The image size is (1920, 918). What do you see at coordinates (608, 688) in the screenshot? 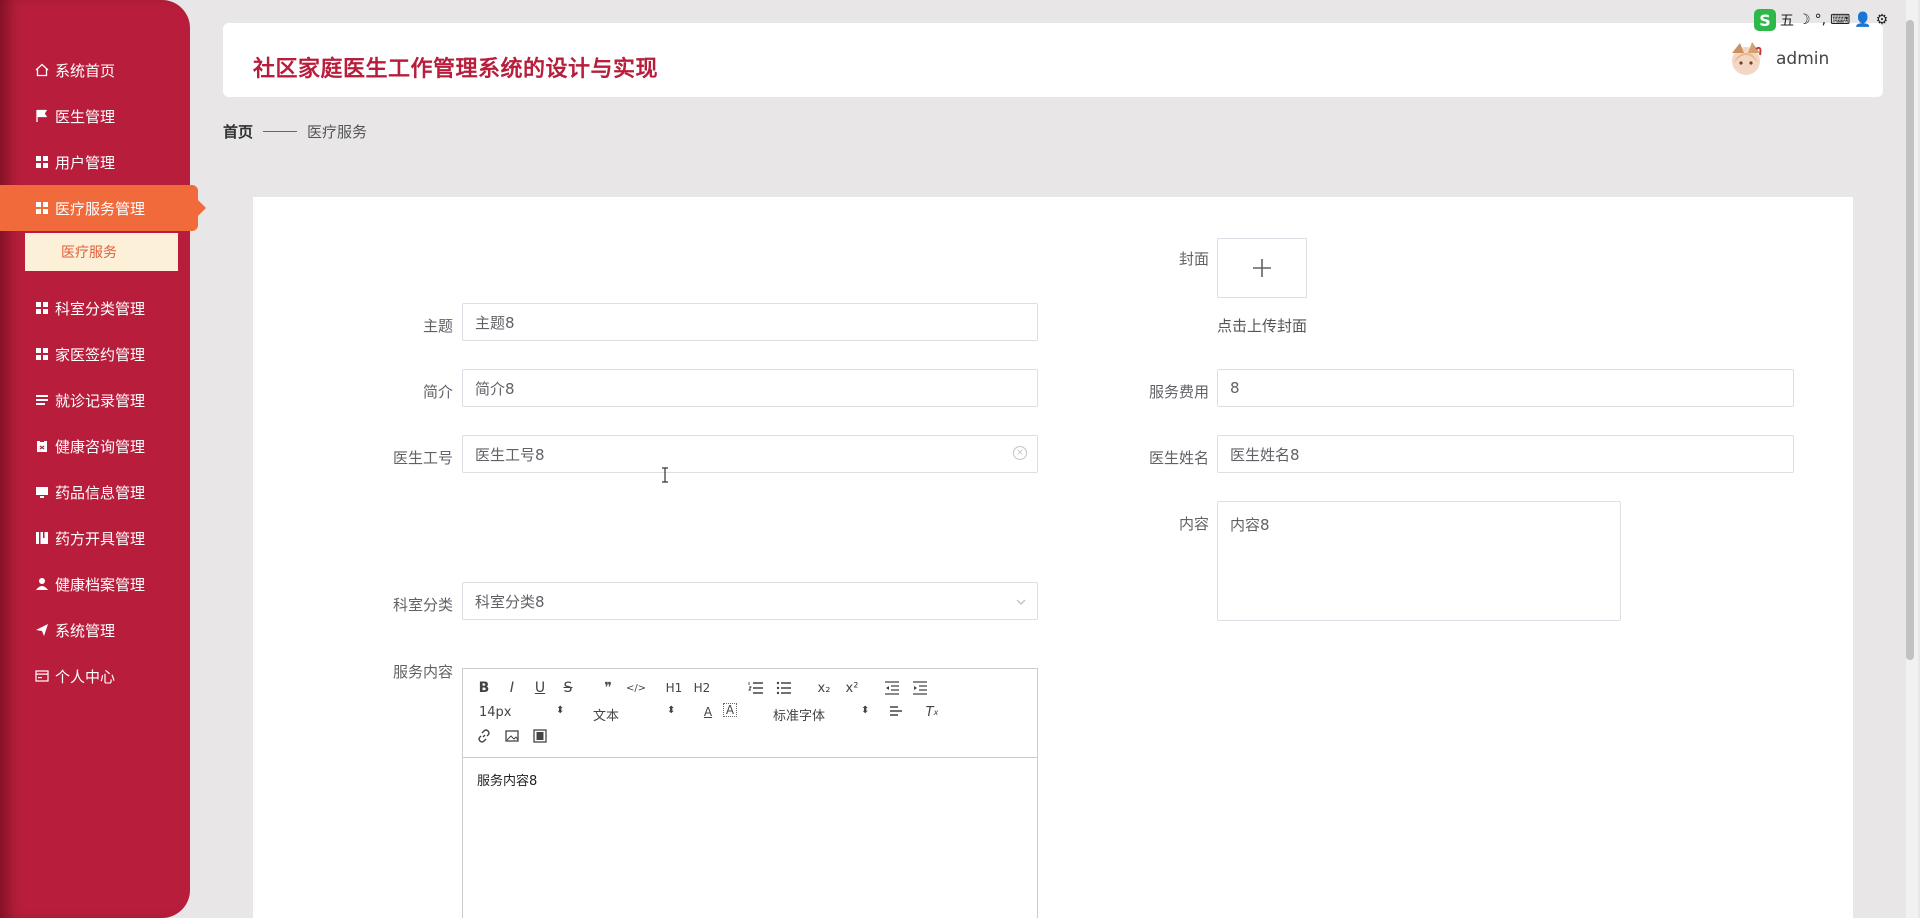
I see `quote-button: ❞` at bounding box center [608, 688].